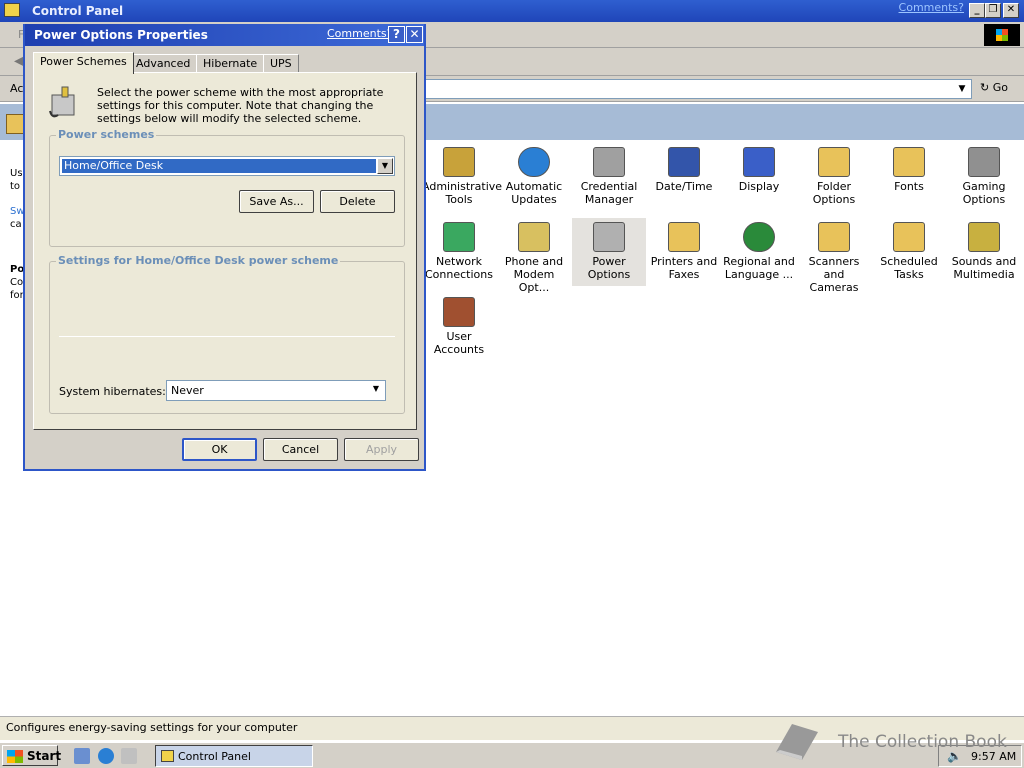  What do you see at coordinates (300, 449) in the screenshot?
I see `cancel-button: Cancel` at bounding box center [300, 449].